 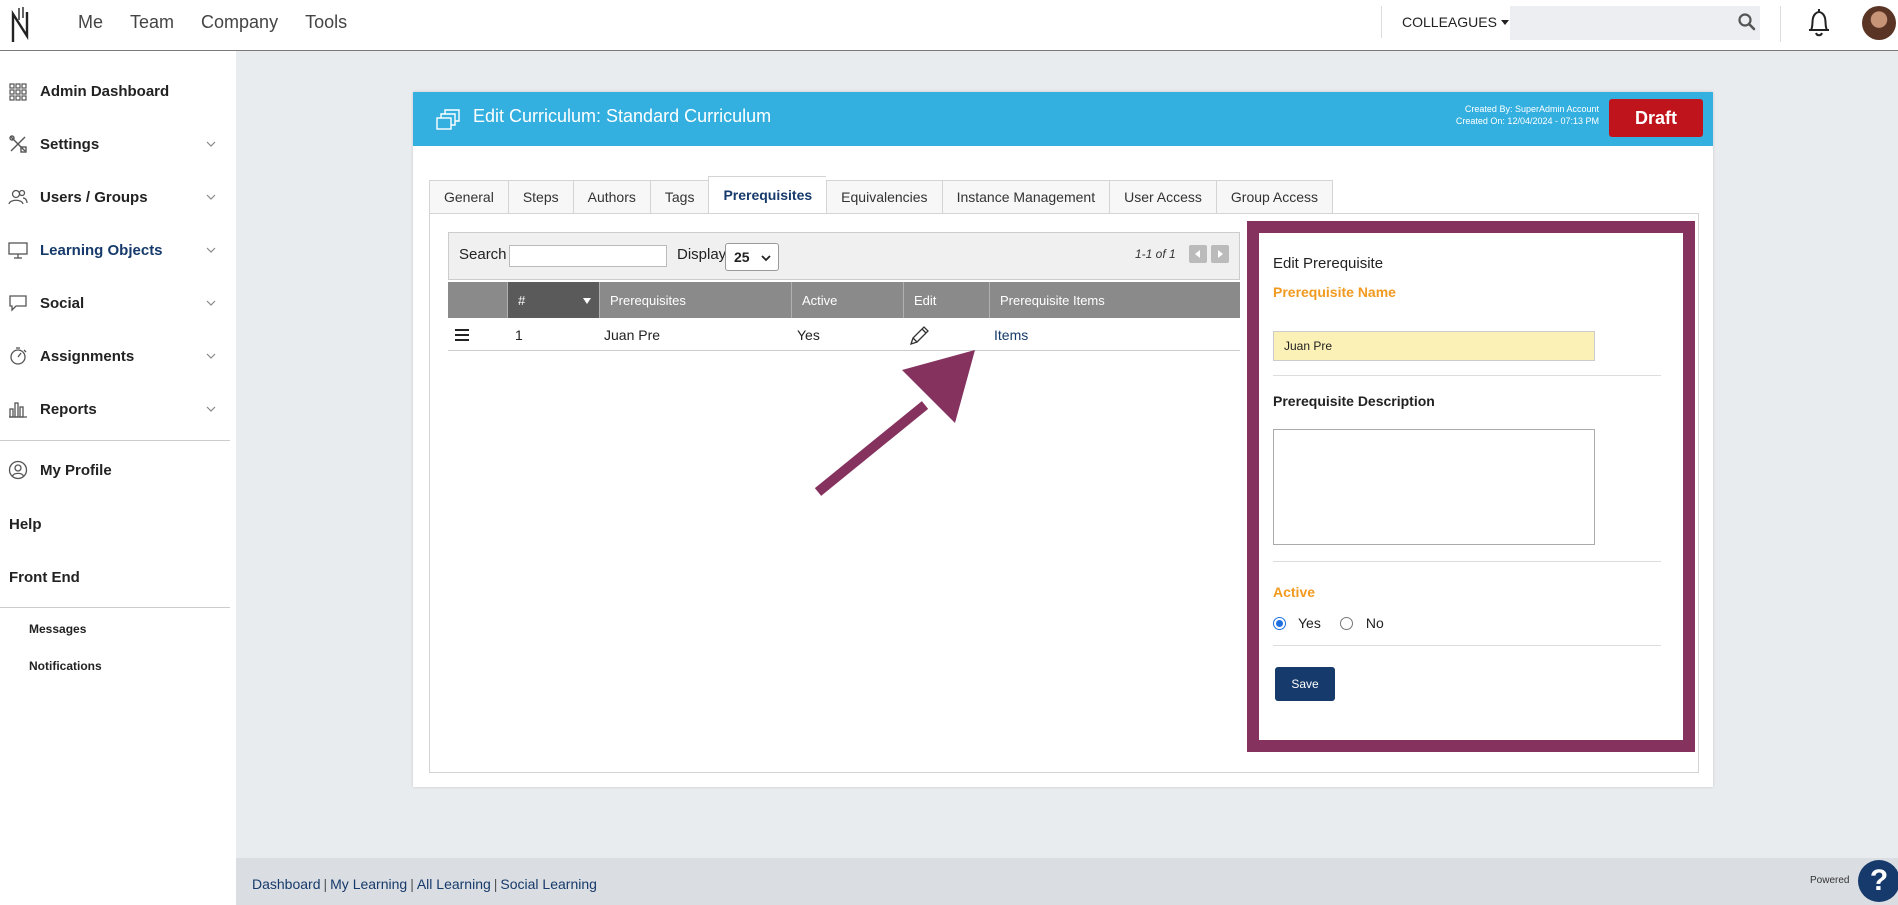 I want to click on prerequisite-description-label: Prerequisite Description, so click(x=1354, y=401).